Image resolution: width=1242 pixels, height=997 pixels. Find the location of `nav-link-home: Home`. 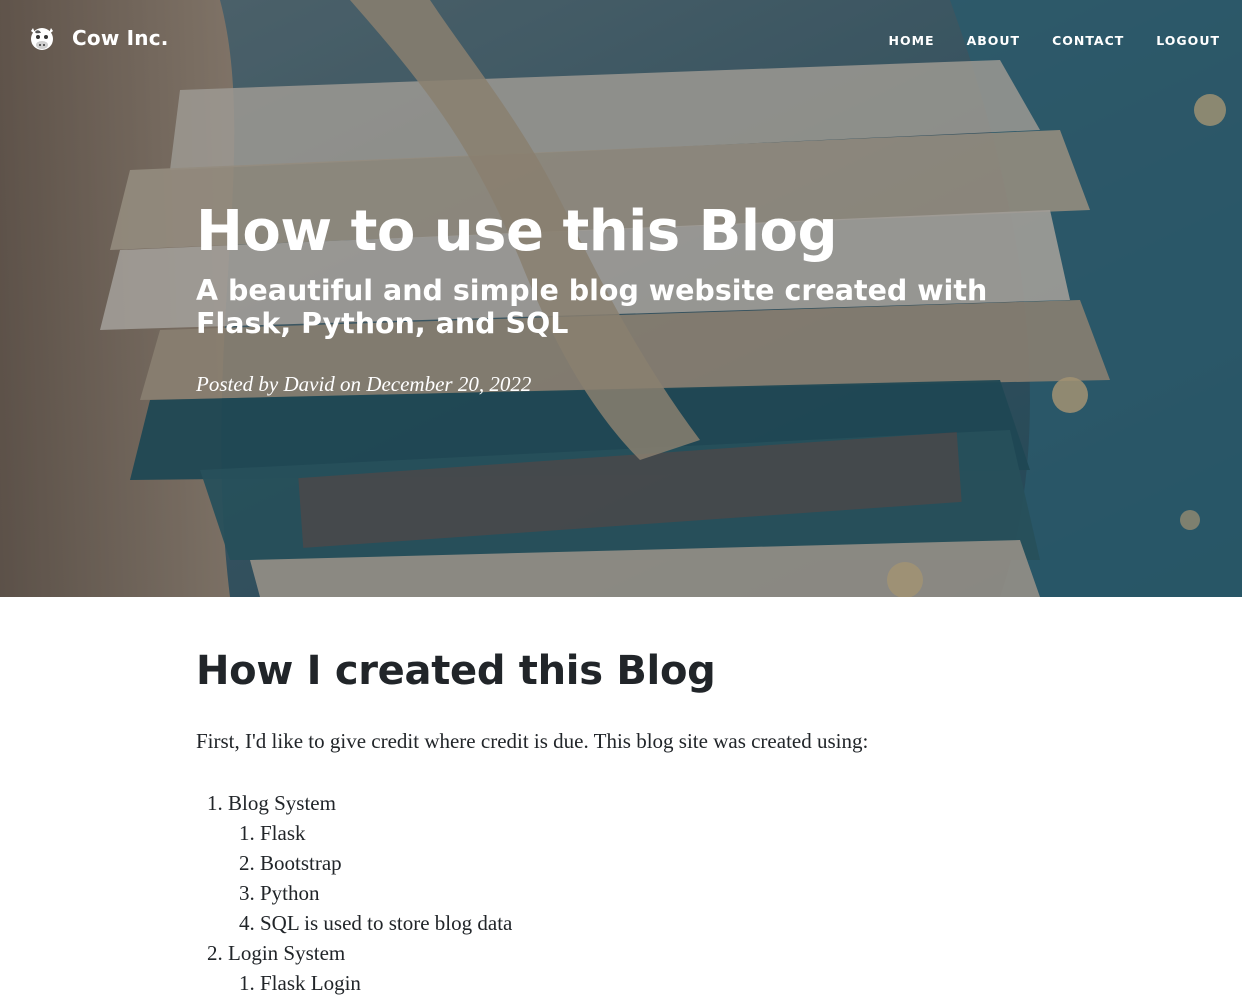

nav-link-home: Home is located at coordinates (911, 40).